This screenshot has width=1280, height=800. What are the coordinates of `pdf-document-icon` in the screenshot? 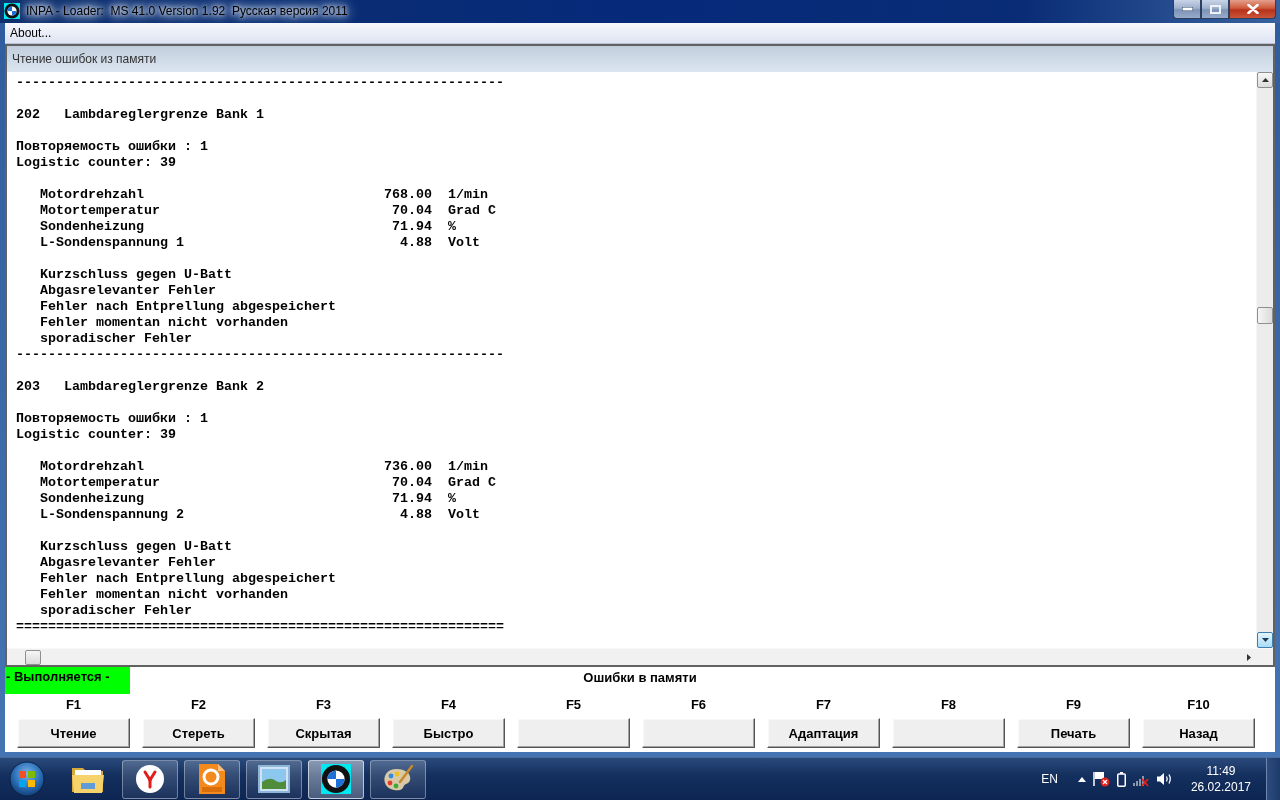 It's located at (212, 779).